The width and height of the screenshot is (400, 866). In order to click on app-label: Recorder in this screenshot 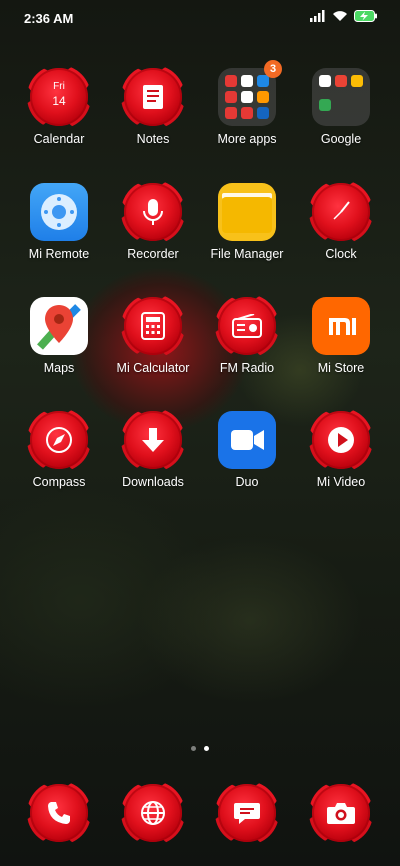, I will do `click(153, 254)`.